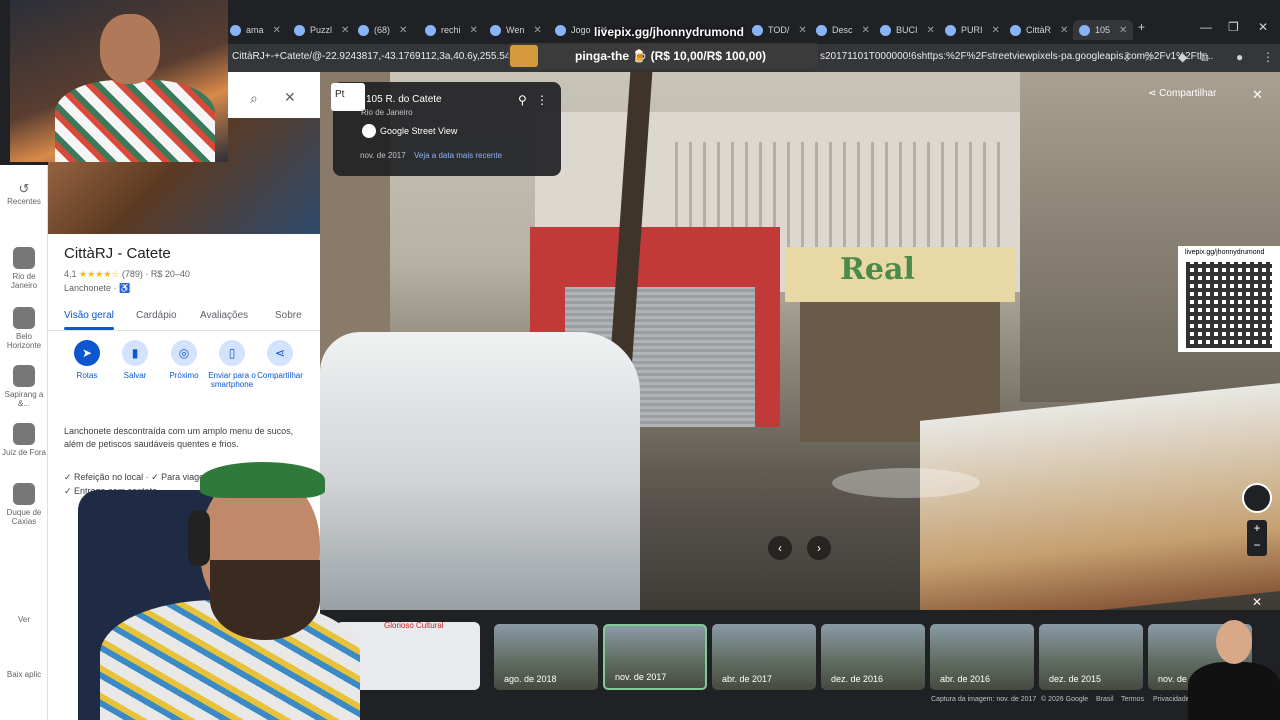 The width and height of the screenshot is (1280, 720). What do you see at coordinates (24, 193) in the screenshot?
I see `rail-recent: ↺ Recentes` at bounding box center [24, 193].